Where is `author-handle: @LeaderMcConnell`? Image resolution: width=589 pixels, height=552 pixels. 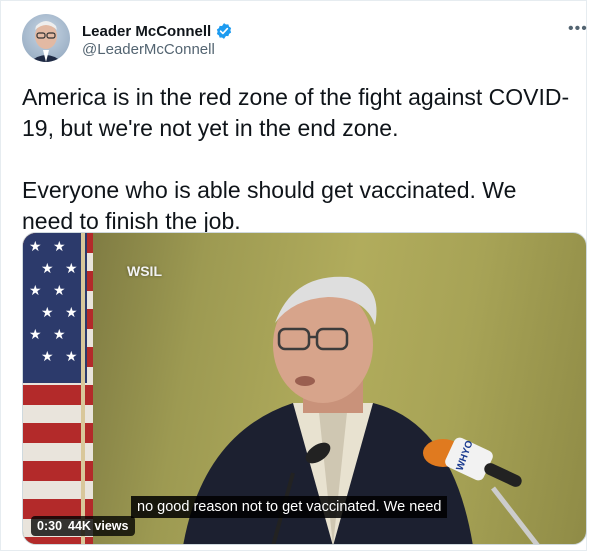 author-handle: @LeaderMcConnell is located at coordinates (148, 49).